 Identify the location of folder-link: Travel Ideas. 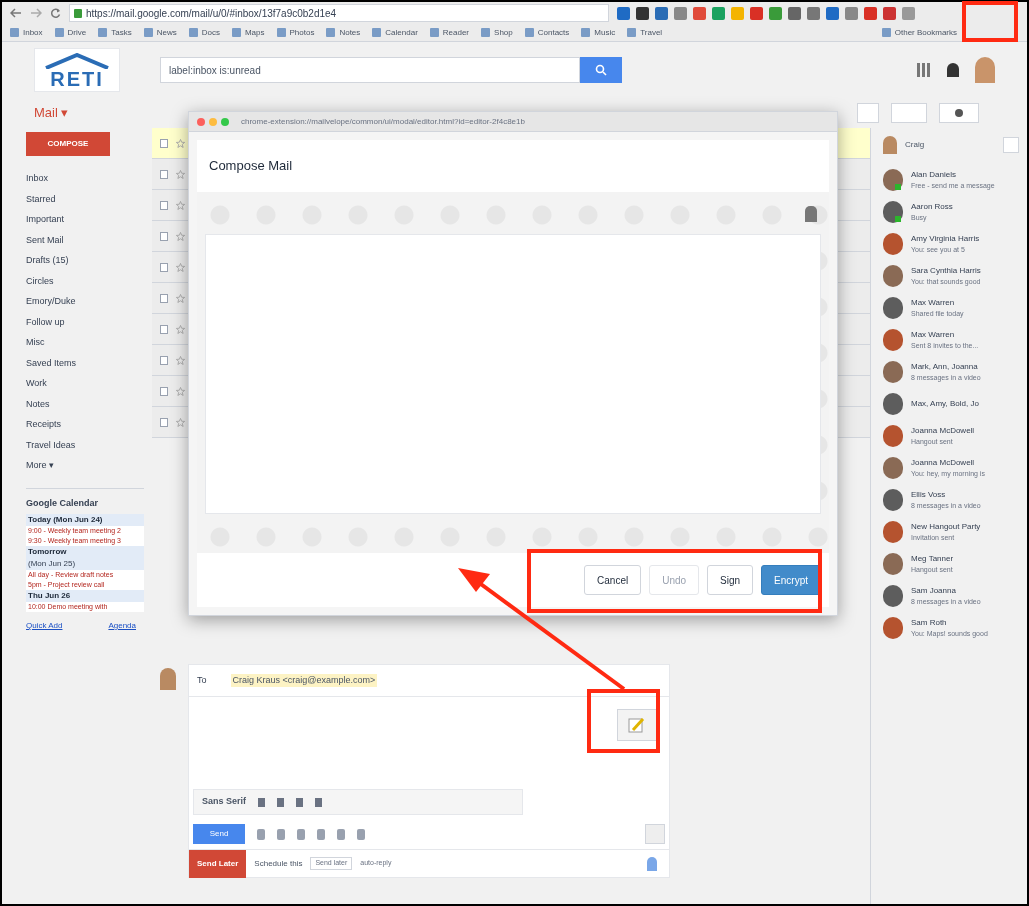
(85, 444).